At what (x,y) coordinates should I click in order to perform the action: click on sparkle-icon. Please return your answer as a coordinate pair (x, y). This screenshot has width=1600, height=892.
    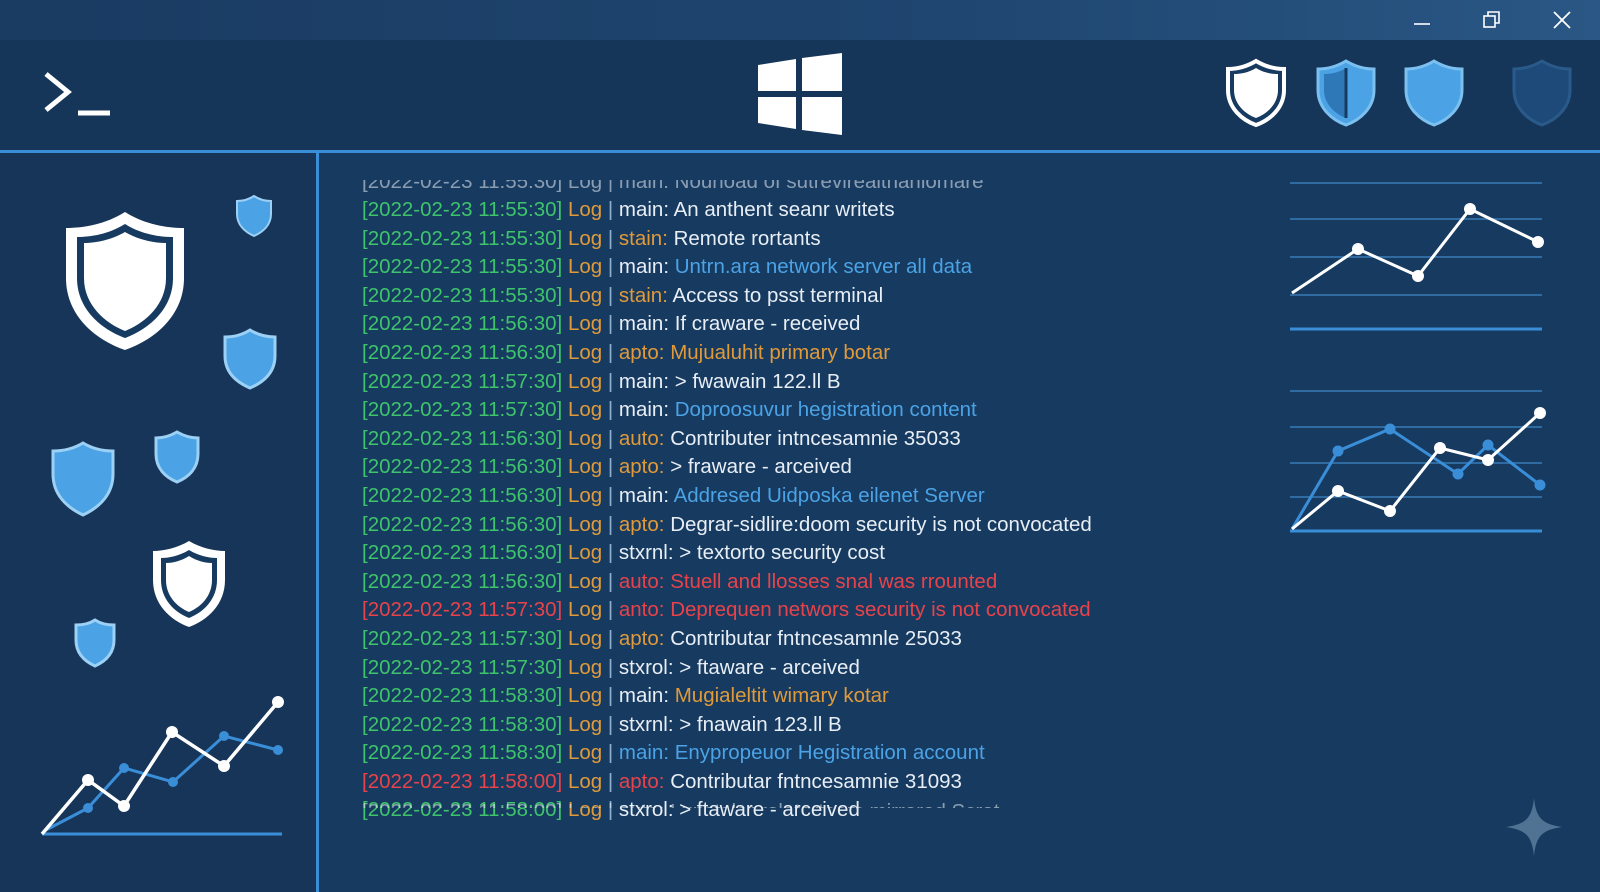
    Looking at the image, I should click on (1534, 827).